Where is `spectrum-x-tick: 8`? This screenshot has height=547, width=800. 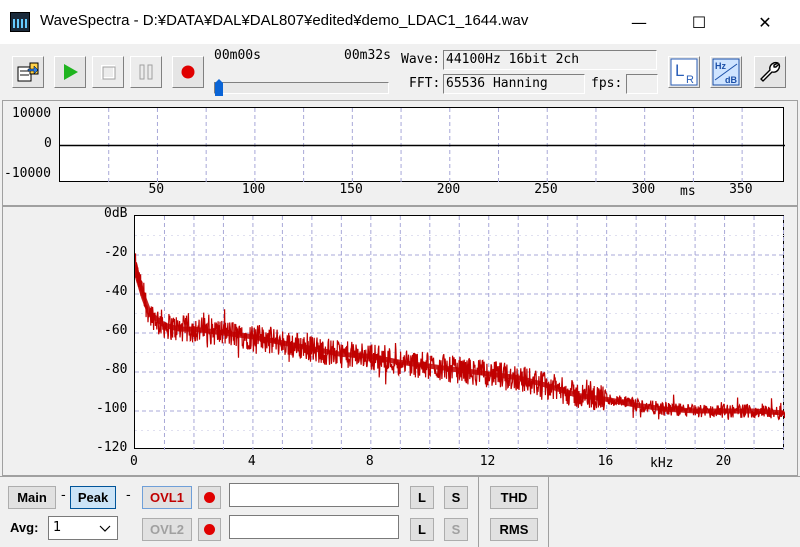
spectrum-x-tick: 8 is located at coordinates (369, 461).